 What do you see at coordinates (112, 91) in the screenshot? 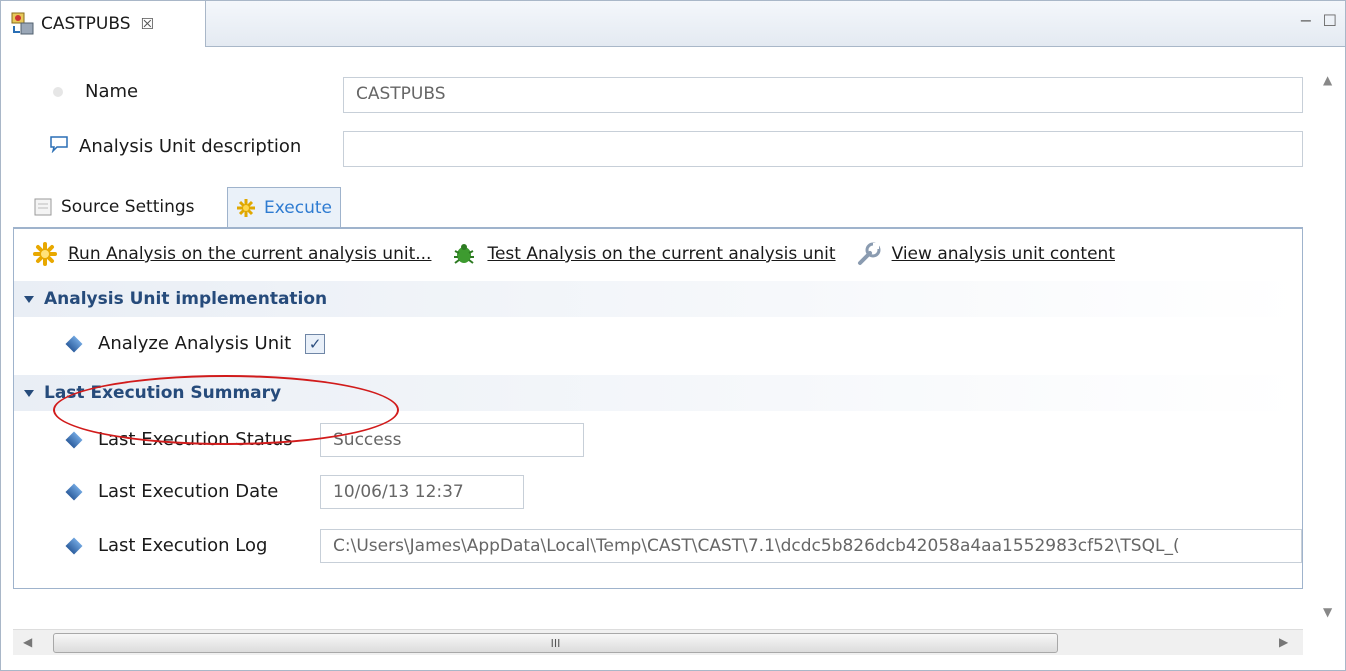
I see `name-label: Name` at bounding box center [112, 91].